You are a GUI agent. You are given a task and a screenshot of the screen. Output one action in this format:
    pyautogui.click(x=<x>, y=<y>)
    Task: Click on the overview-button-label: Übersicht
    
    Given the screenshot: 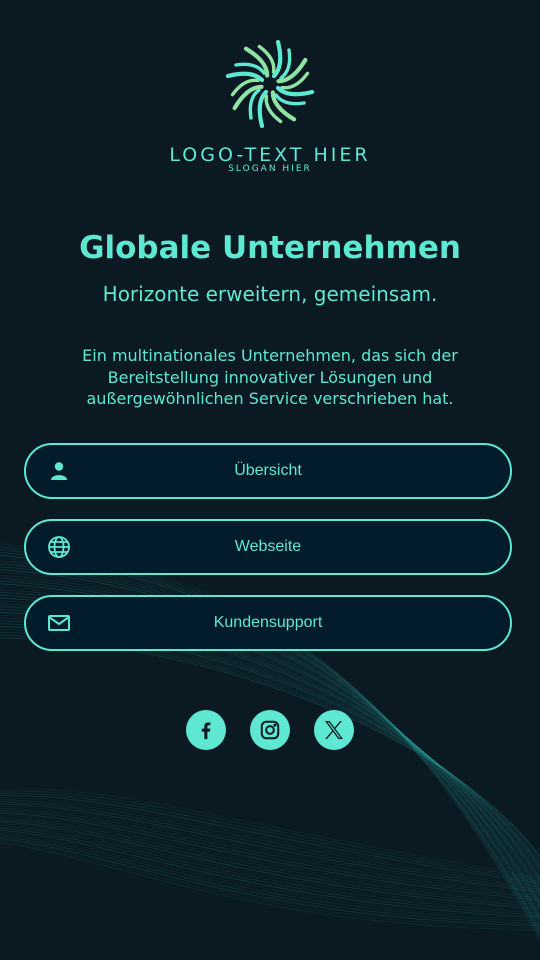 What is the action you would take?
    pyautogui.click(x=268, y=470)
    